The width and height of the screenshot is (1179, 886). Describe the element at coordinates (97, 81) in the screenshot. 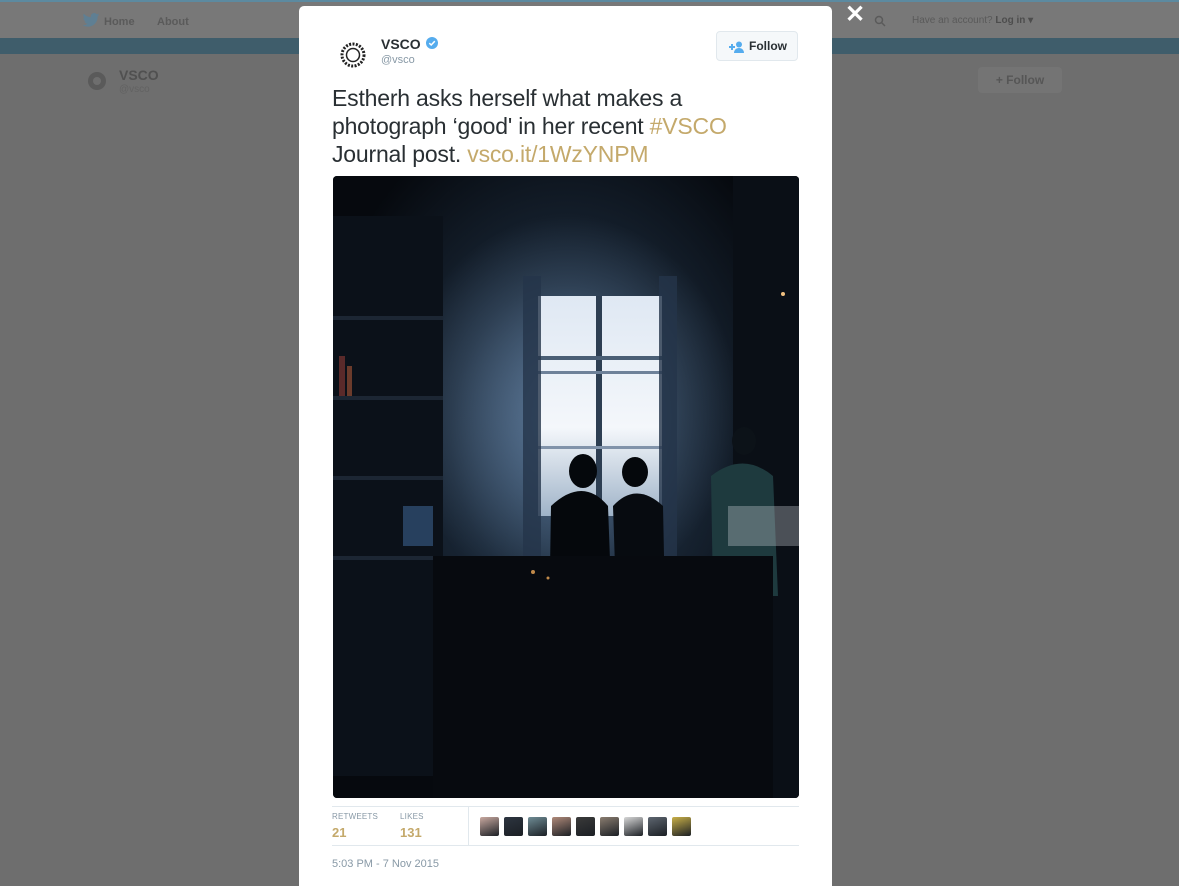

I see `profile-avatar` at that location.